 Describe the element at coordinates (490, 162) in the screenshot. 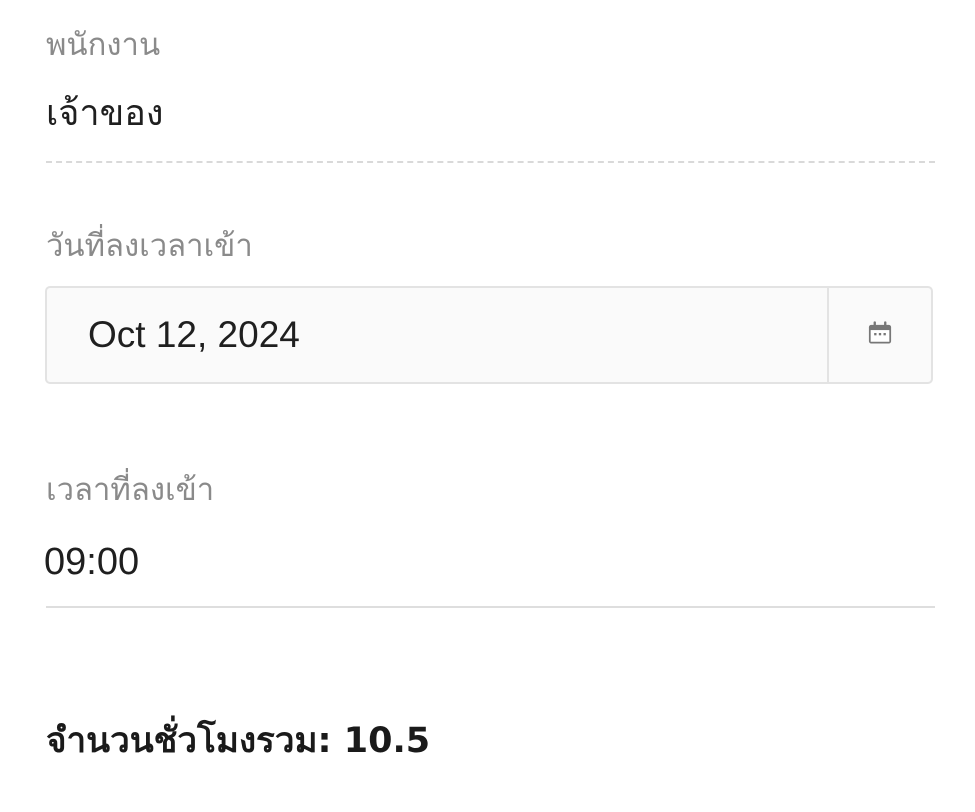

I see `employee-divider` at that location.